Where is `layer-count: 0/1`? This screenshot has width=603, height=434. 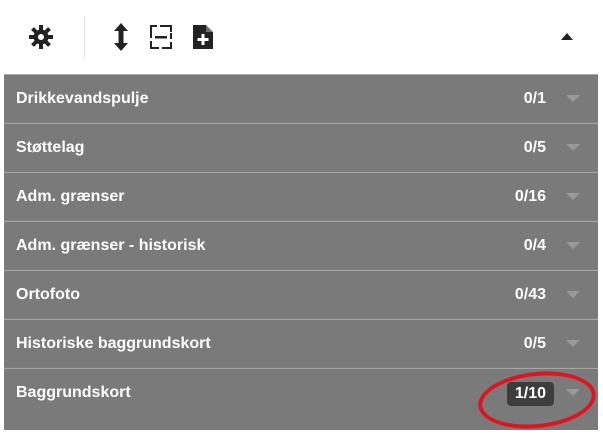 layer-count: 0/1 is located at coordinates (534, 98).